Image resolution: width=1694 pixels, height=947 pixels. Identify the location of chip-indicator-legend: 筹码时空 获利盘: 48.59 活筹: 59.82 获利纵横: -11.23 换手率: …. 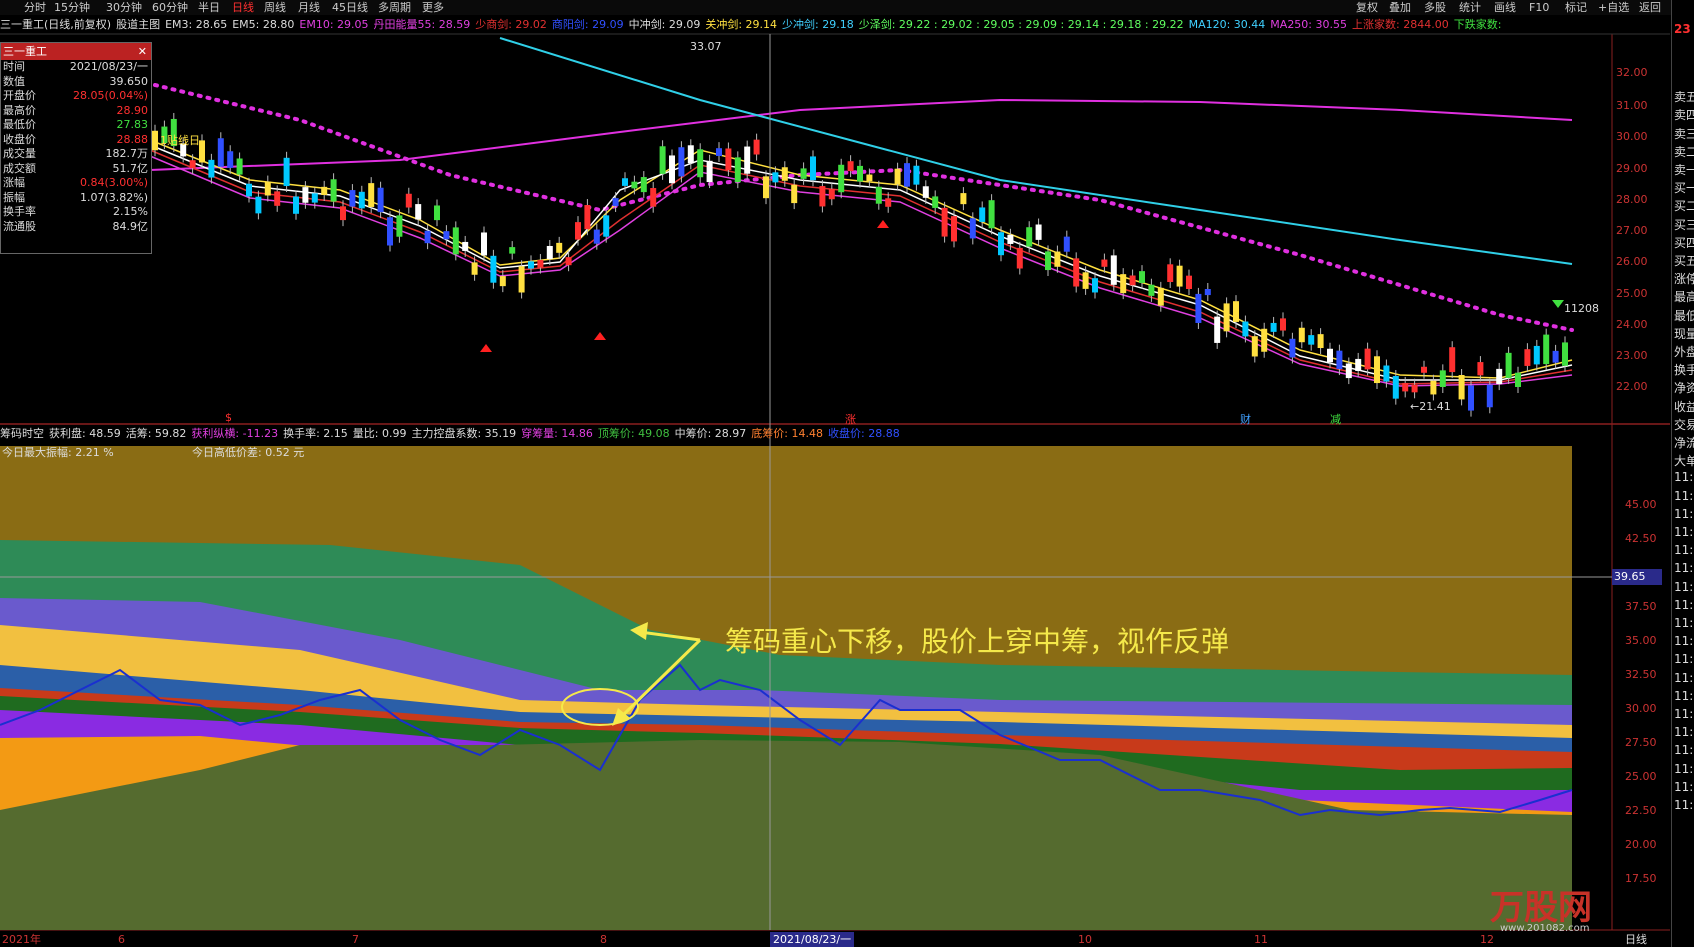
(800, 434).